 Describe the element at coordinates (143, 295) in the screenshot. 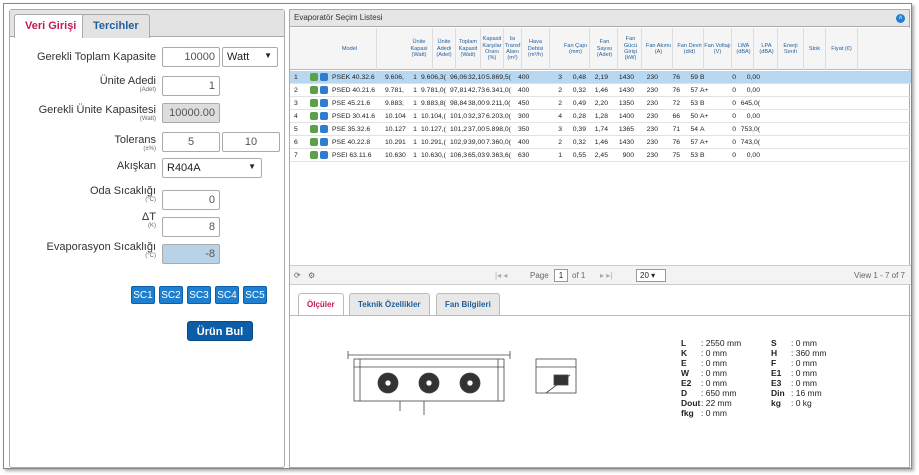

I see `sc1-button: SC1` at that location.